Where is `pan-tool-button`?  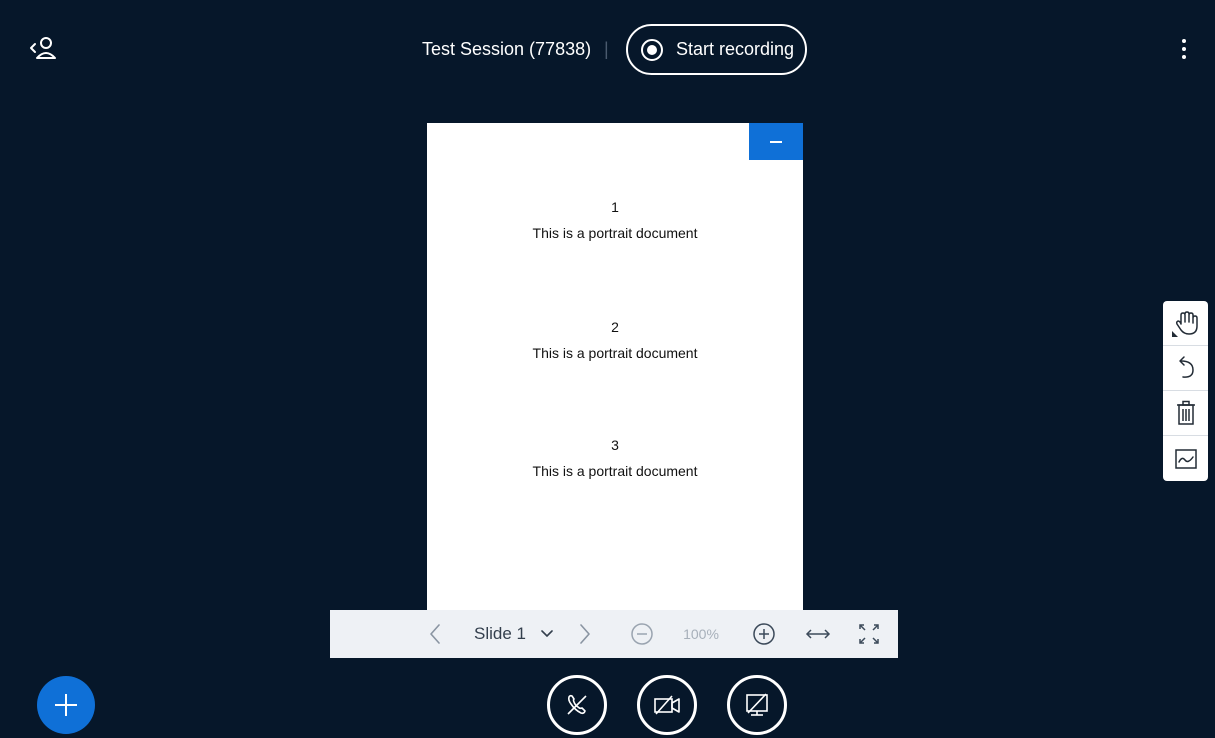
pan-tool-button is located at coordinates (1185, 323).